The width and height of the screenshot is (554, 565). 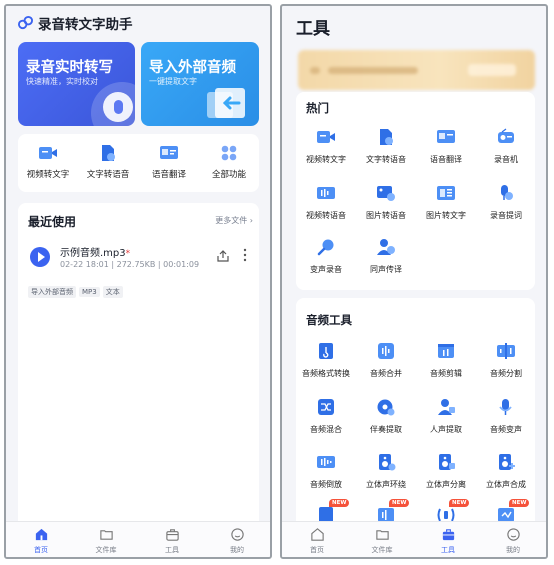 I want to click on tool-teleprompter: 录音提词, so click(x=506, y=202).